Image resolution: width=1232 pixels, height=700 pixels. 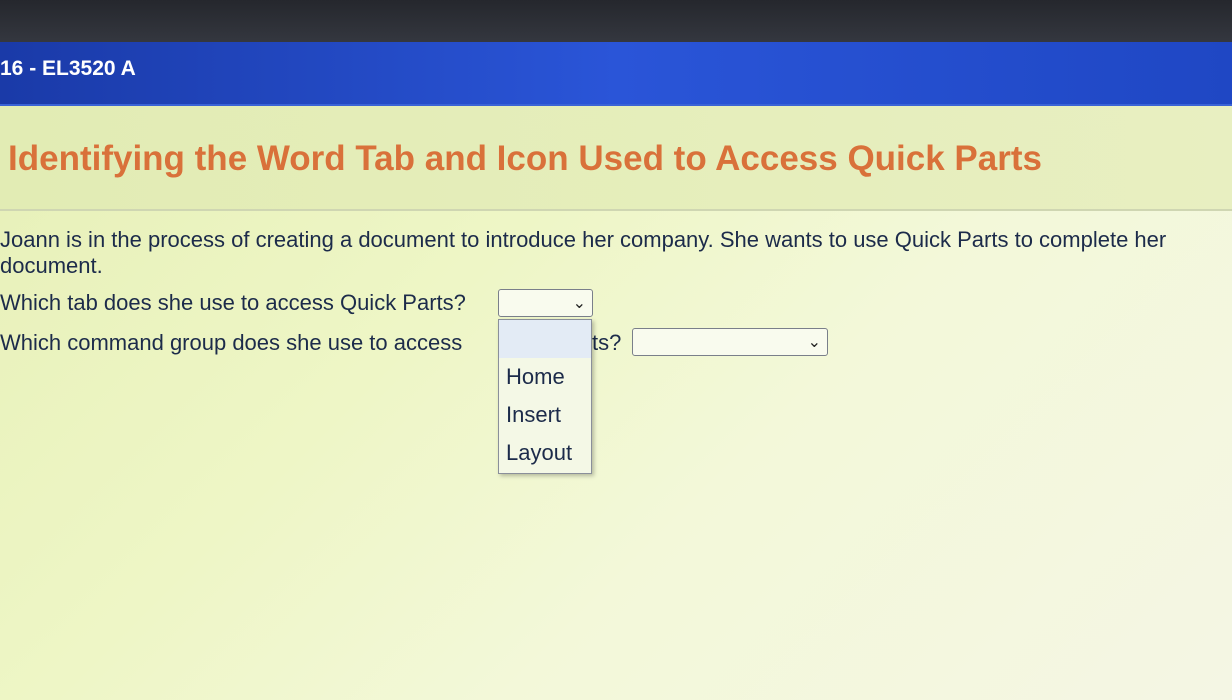 What do you see at coordinates (607, 342) in the screenshot?
I see `question-2-text-end: ts?` at bounding box center [607, 342].